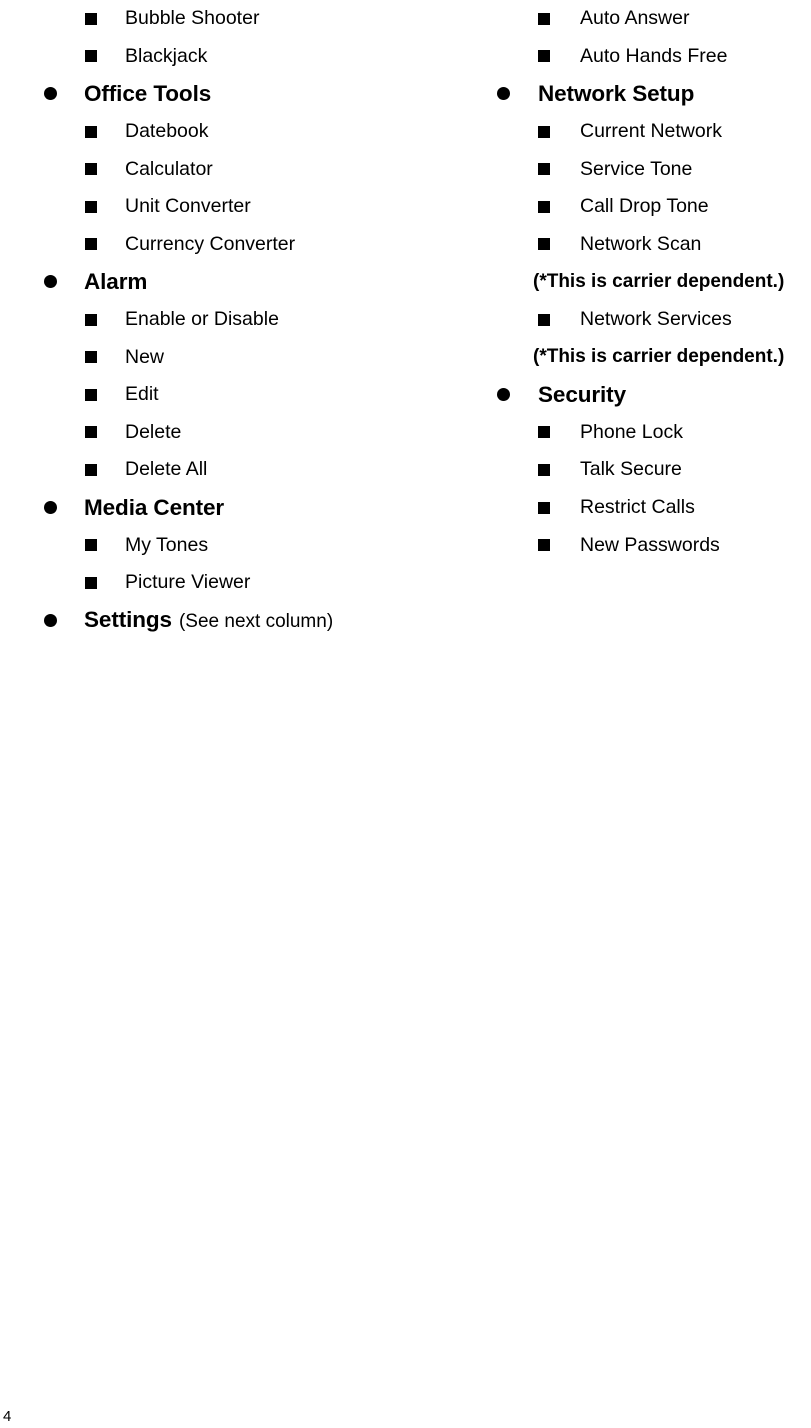 The height and width of the screenshot is (1428, 811). What do you see at coordinates (654, 55) in the screenshot?
I see `menu-item-label: Auto Hands Free` at bounding box center [654, 55].